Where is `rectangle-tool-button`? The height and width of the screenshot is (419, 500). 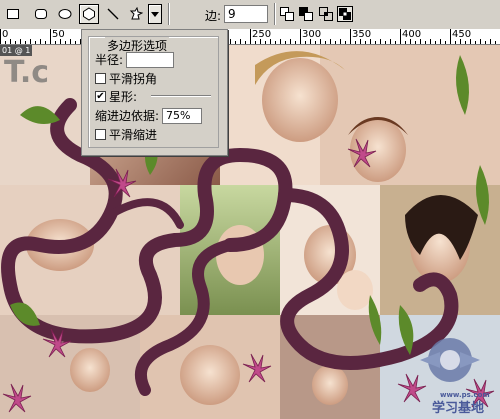 rectangle-tool-button is located at coordinates (13, 14).